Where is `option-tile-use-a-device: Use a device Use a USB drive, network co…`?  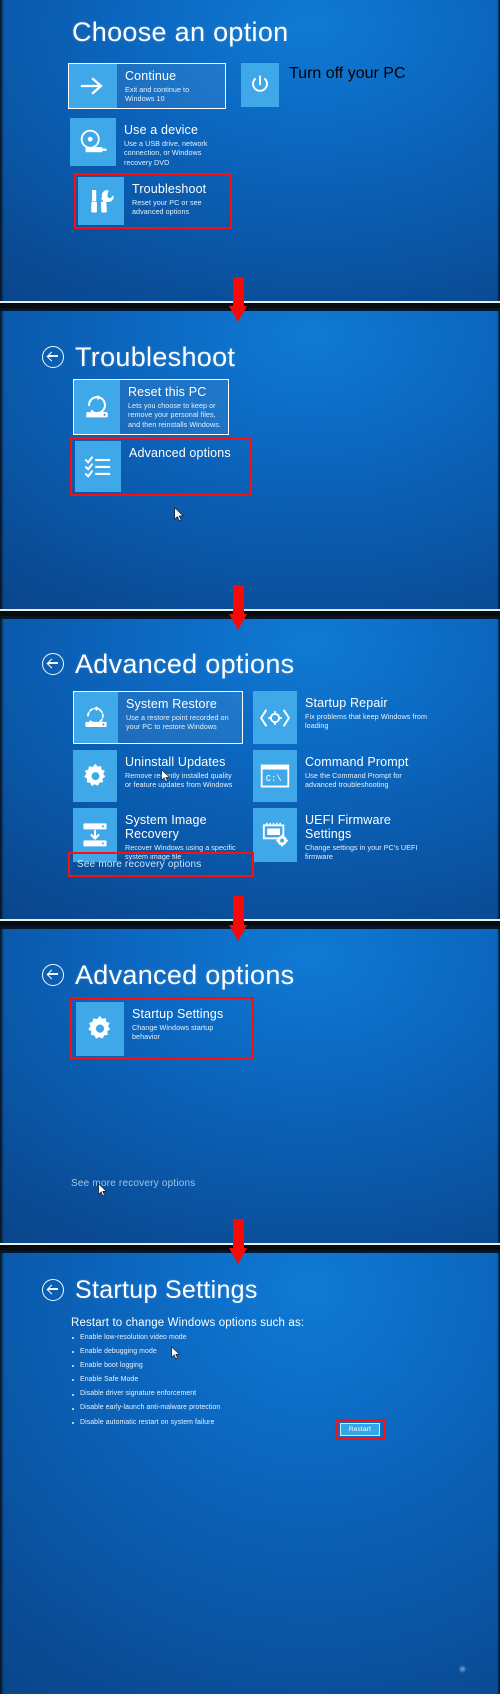
option-tile-use-a-device: Use a device Use a USB drive, network co… is located at coordinates (148, 142).